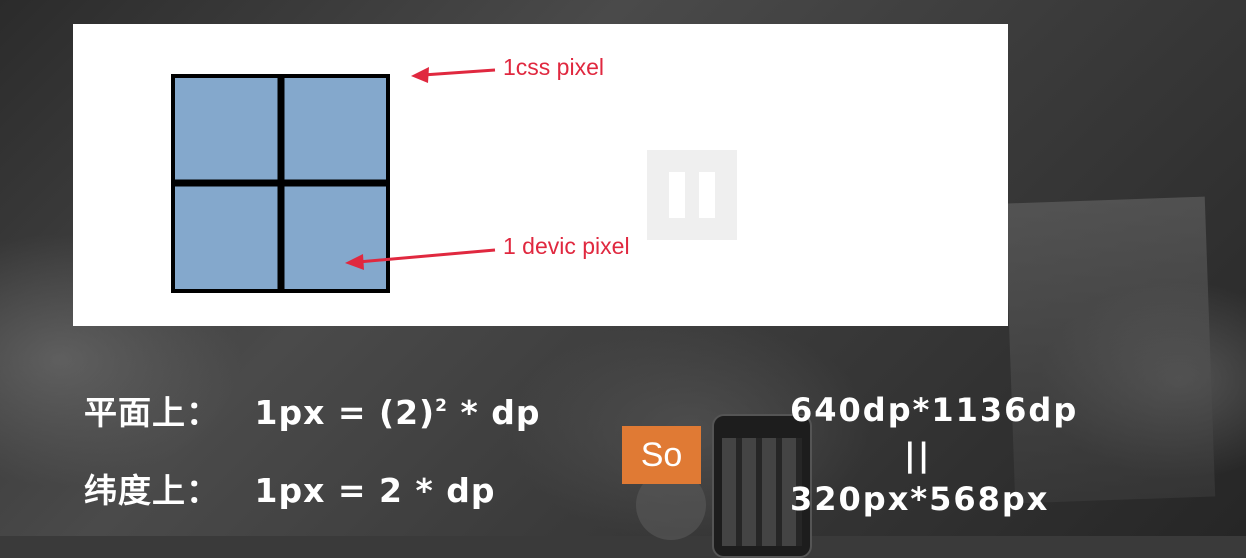 This screenshot has height=558, width=1246. Describe the element at coordinates (453, 75) in the screenshot. I see `css-pixel-arrow` at that location.